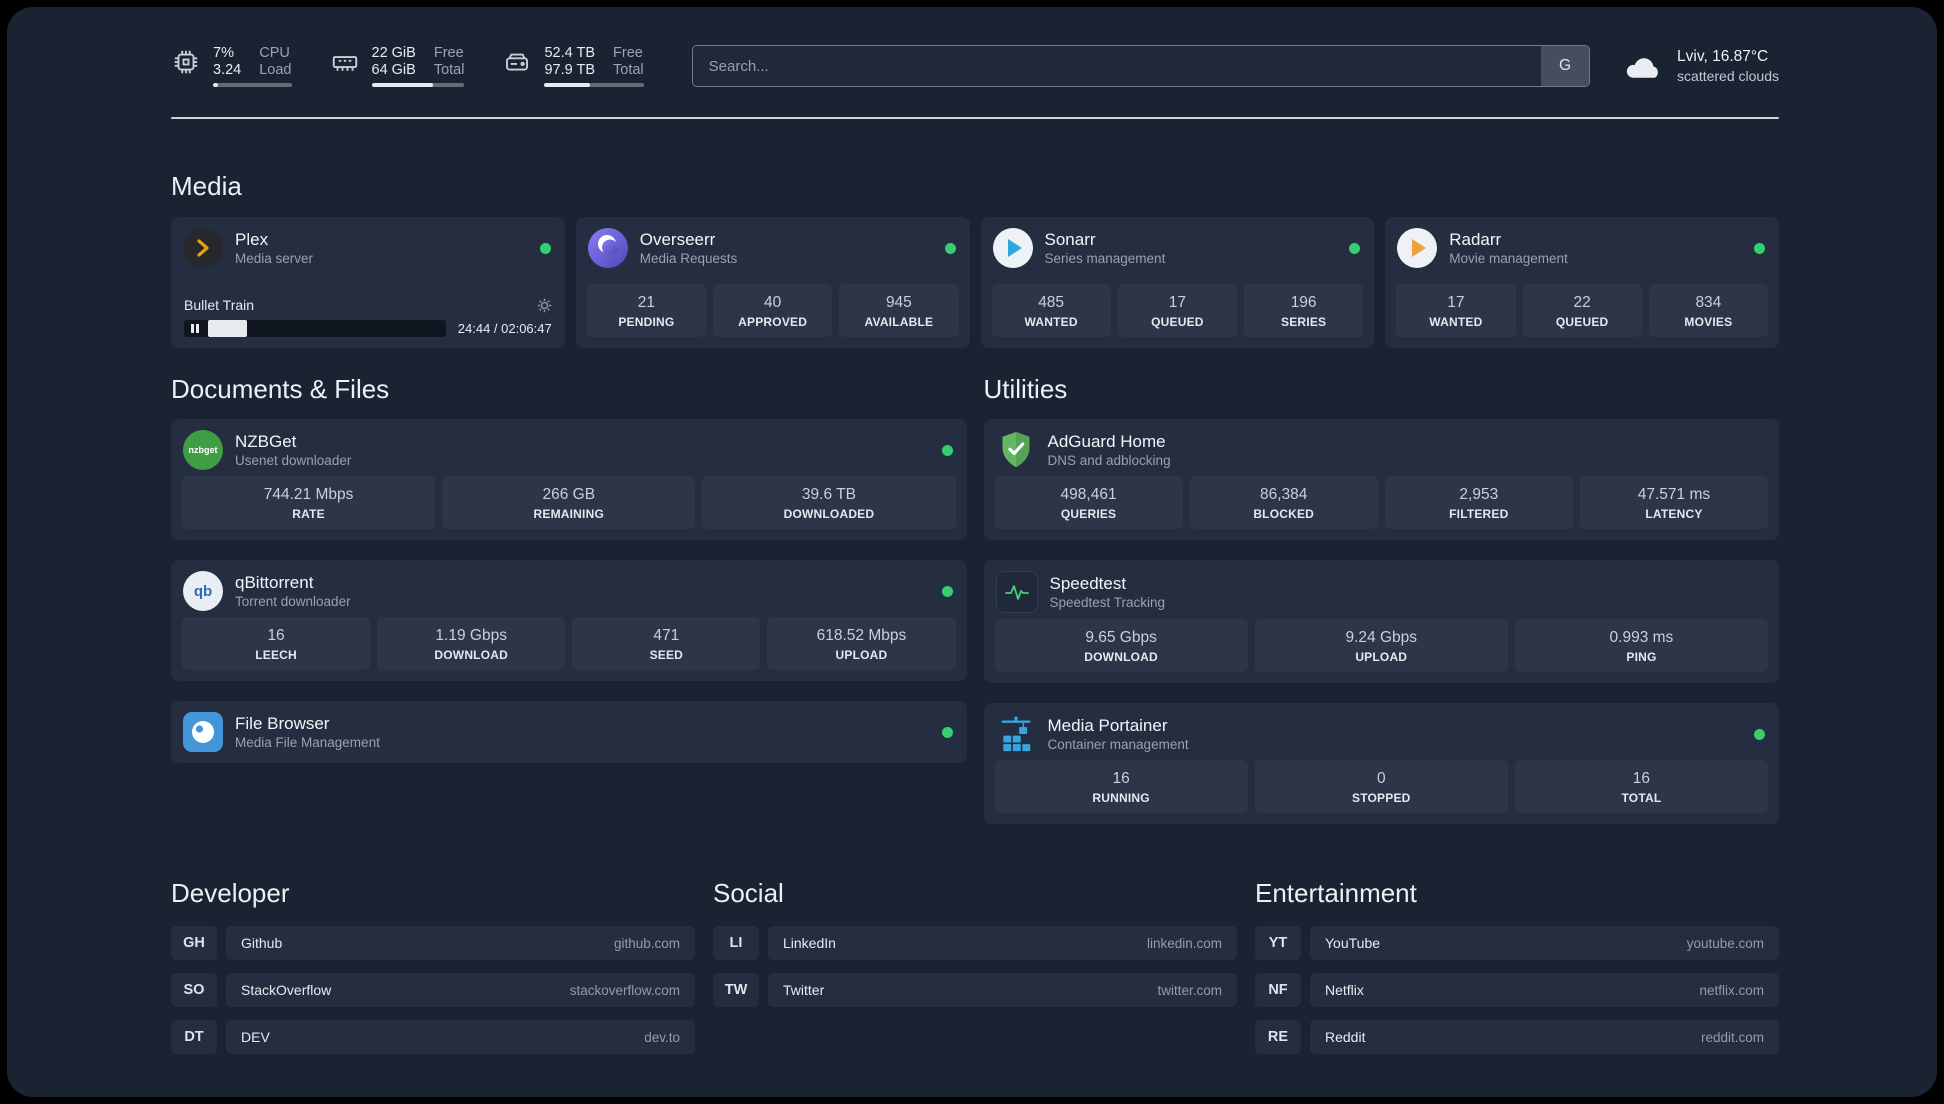  Describe the element at coordinates (1517, 990) in the screenshot. I see `bookmark-netflix: NF Netflix netflix.com` at that location.